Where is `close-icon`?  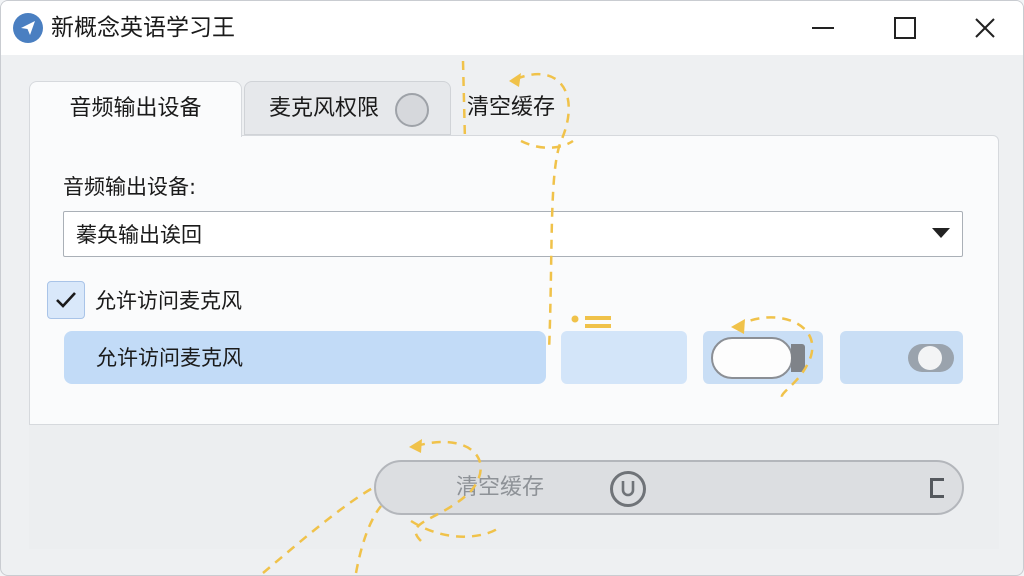
close-icon is located at coordinates (985, 28).